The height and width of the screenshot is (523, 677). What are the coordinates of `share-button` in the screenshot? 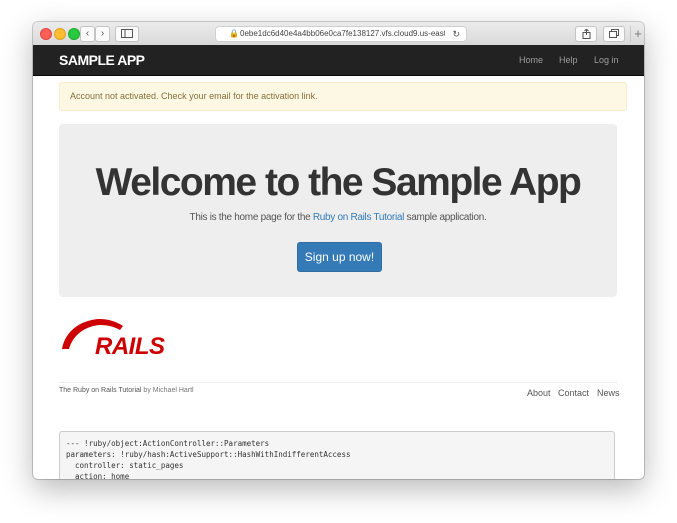 It's located at (586, 34).